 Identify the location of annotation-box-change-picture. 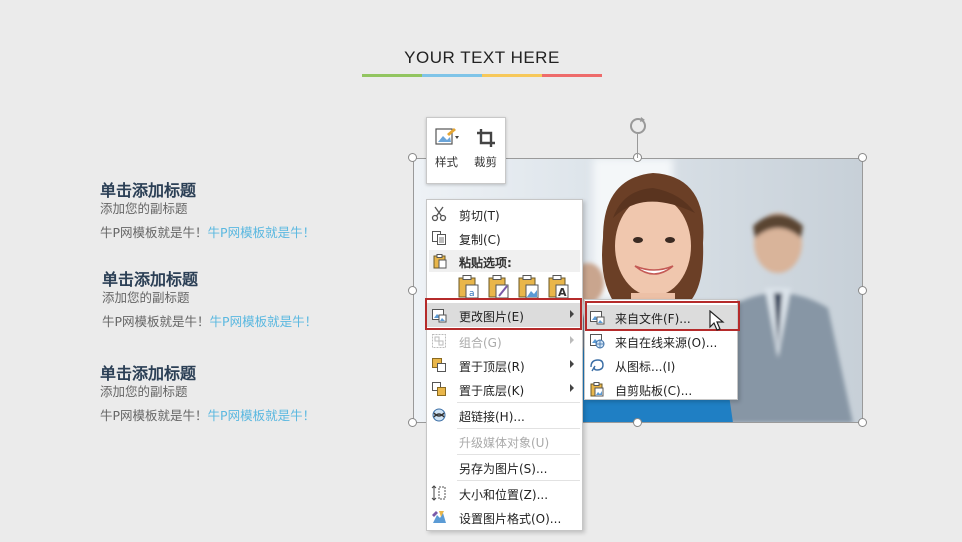
(503, 314).